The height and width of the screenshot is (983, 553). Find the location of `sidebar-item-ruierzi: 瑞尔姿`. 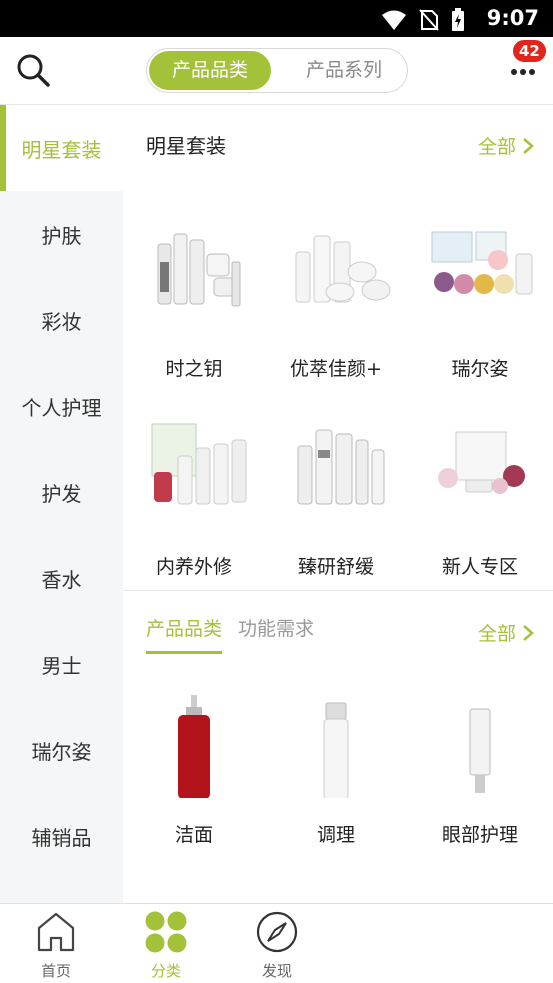

sidebar-item-ruierzi: 瑞尔姿 is located at coordinates (61, 750).